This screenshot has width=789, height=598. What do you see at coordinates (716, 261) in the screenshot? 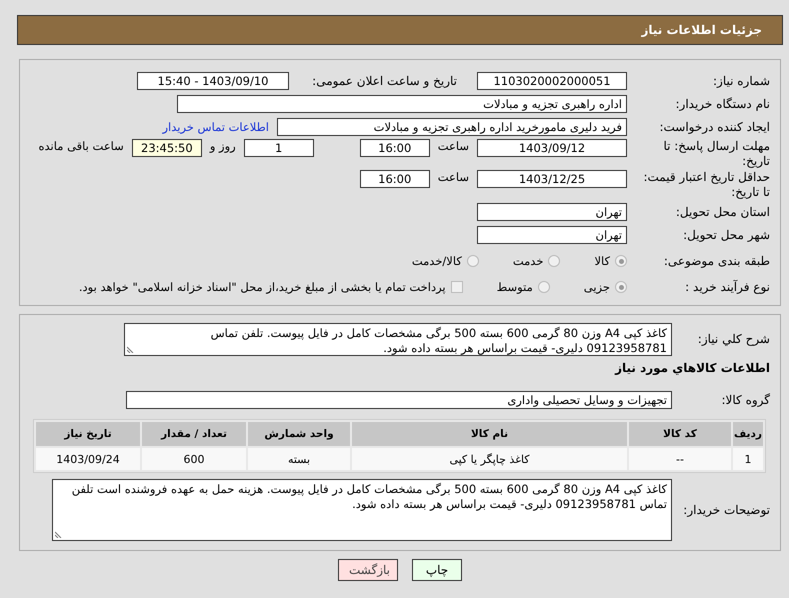
I see `field-label: طبقه بندی موضوعی:` at bounding box center [716, 261].